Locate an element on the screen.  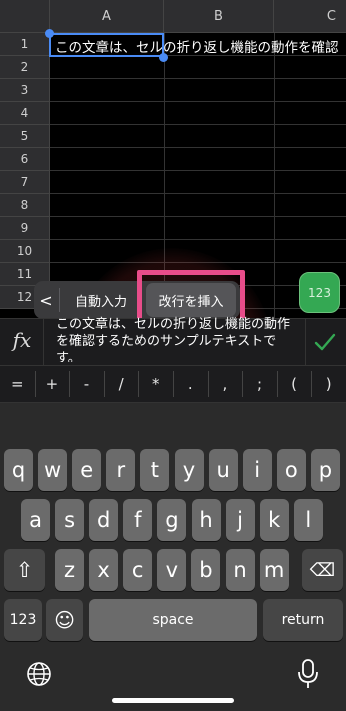
symbol-key: = is located at coordinates (17, 384).